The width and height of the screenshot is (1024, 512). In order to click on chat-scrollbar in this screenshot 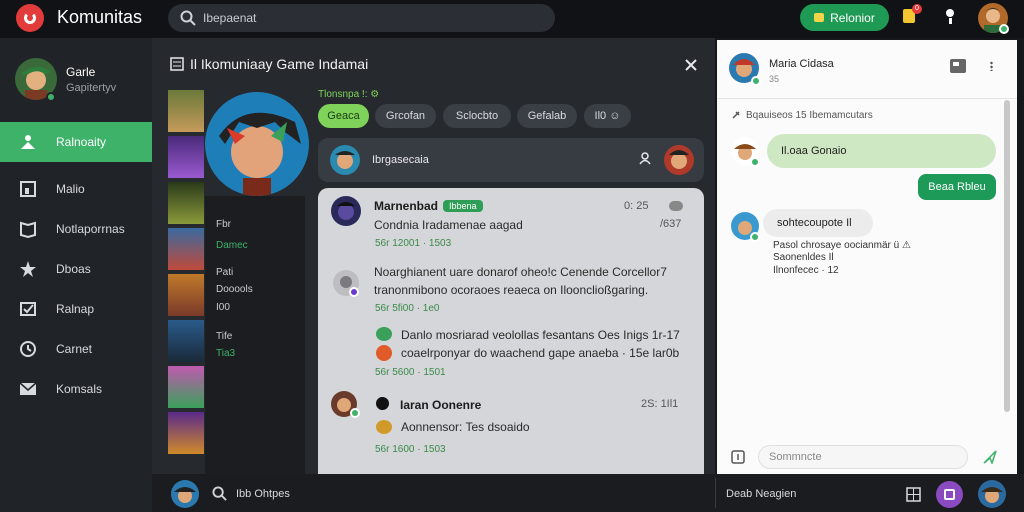, I will do `click(1007, 256)`.